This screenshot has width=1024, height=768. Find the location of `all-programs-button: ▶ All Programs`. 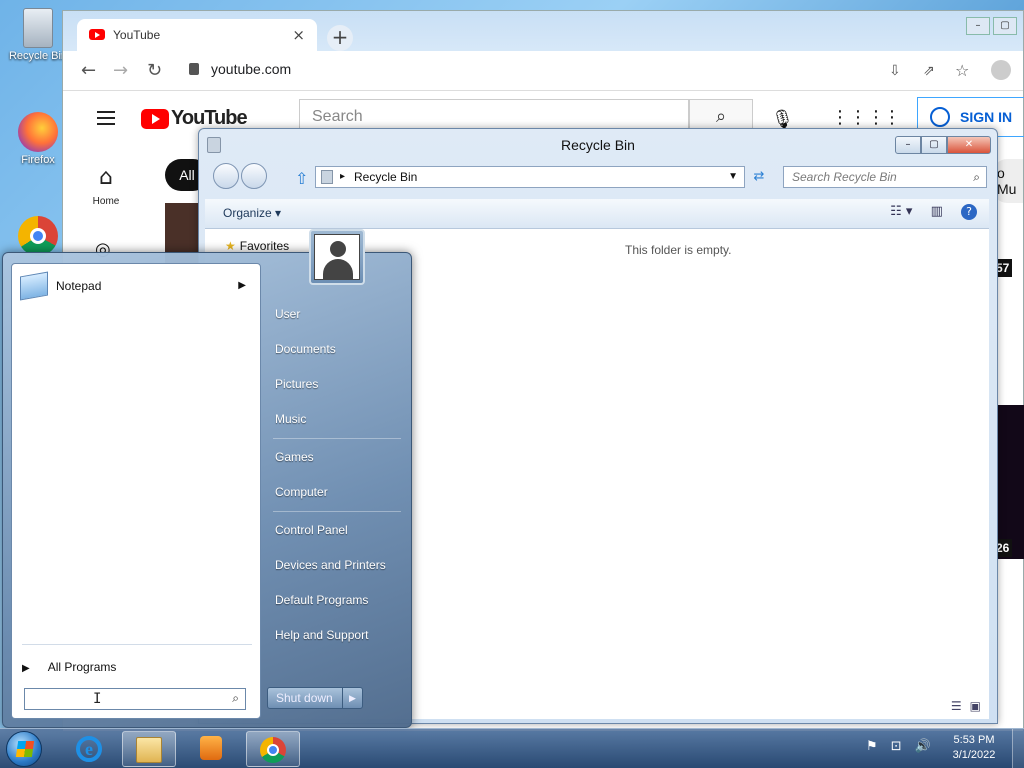

all-programs-button: ▶ All Programs is located at coordinates (69, 667).